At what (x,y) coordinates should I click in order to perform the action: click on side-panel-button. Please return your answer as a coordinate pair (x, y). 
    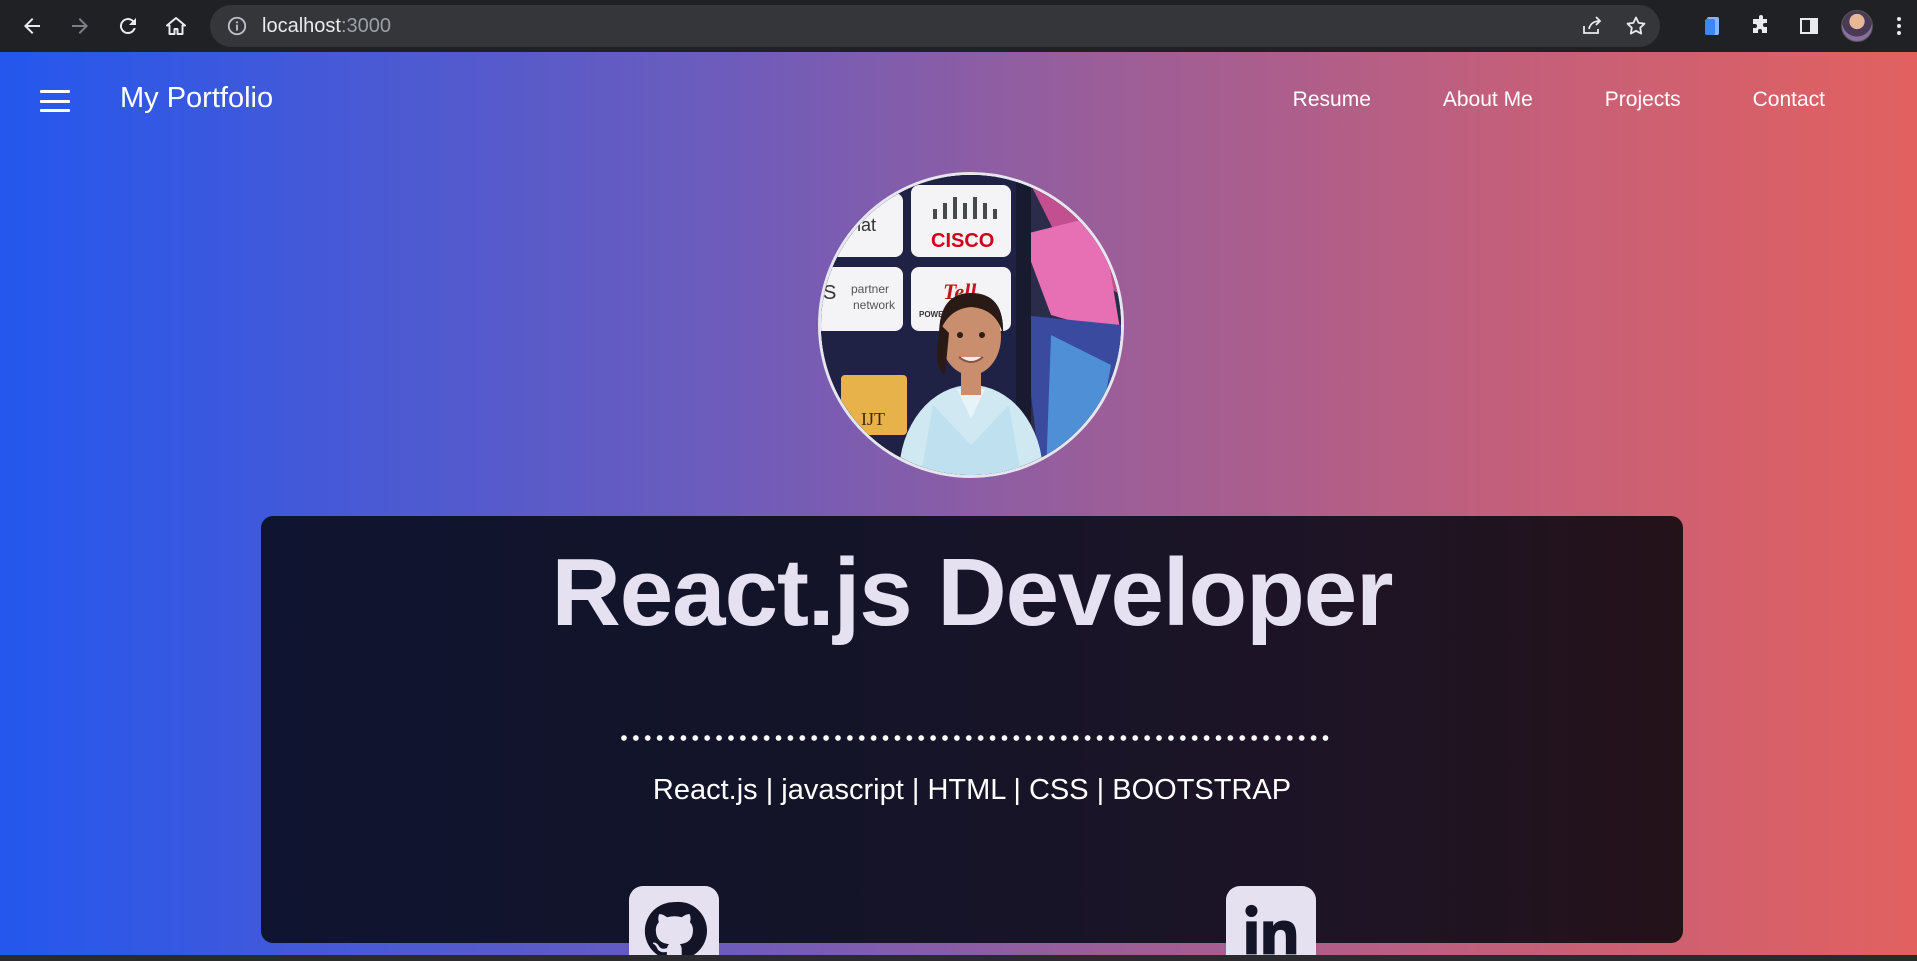
    Looking at the image, I should click on (1809, 26).